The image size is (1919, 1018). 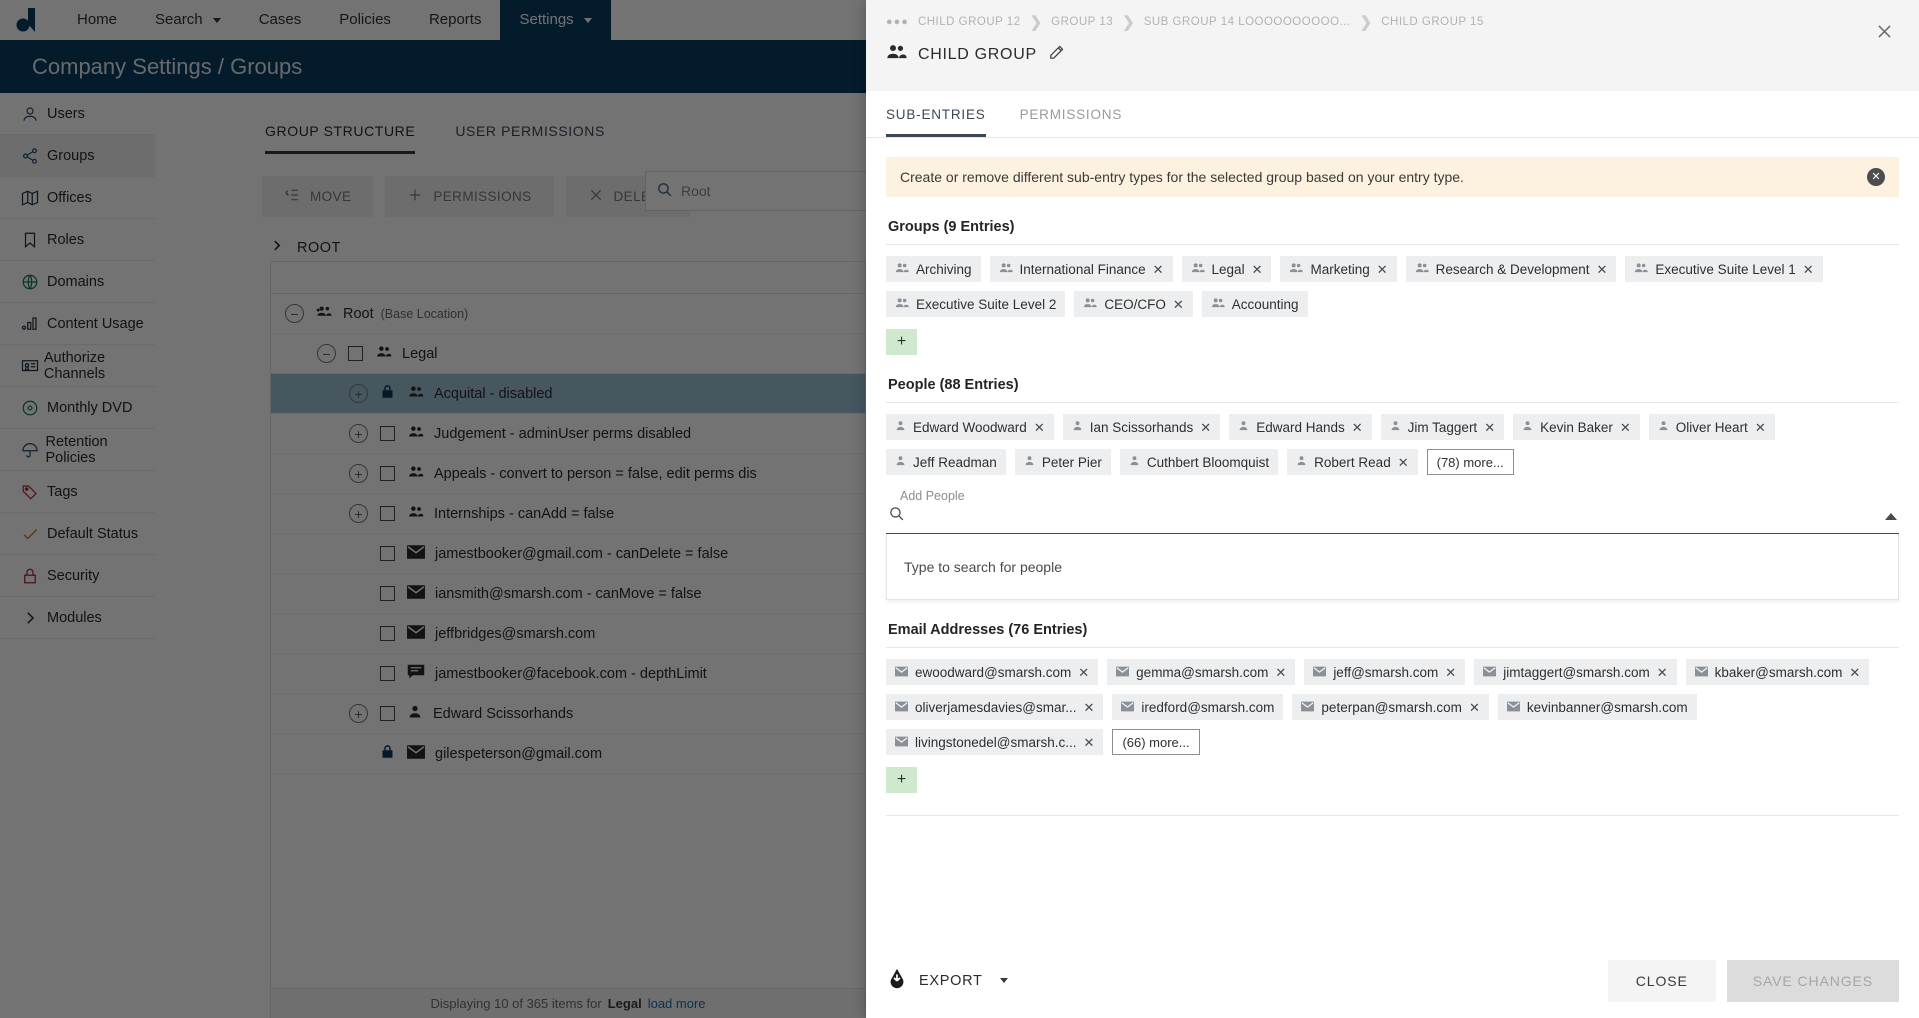 What do you see at coordinates (1392, 567) in the screenshot?
I see `people-search-dropdown: Type to search for people` at bounding box center [1392, 567].